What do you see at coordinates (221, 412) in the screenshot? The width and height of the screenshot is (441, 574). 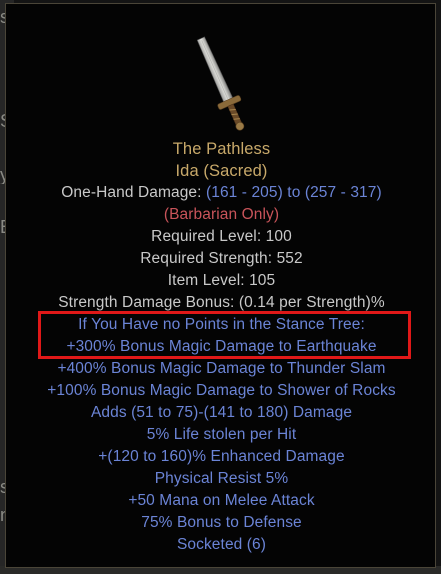 I see `mod-adds-damage: Adds (51 to 75)-(141 to 180) Damage` at bounding box center [221, 412].